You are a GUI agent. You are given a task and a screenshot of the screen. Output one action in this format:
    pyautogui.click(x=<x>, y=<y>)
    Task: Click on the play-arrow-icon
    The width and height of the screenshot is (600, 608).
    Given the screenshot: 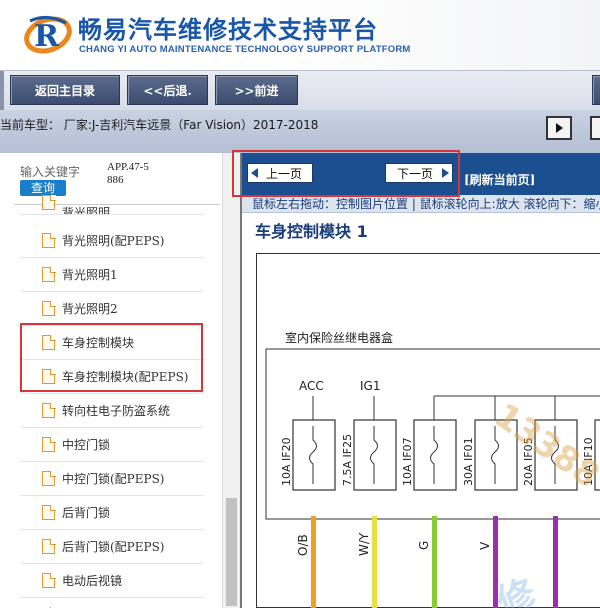 What is the action you would take?
    pyautogui.click(x=559, y=128)
    